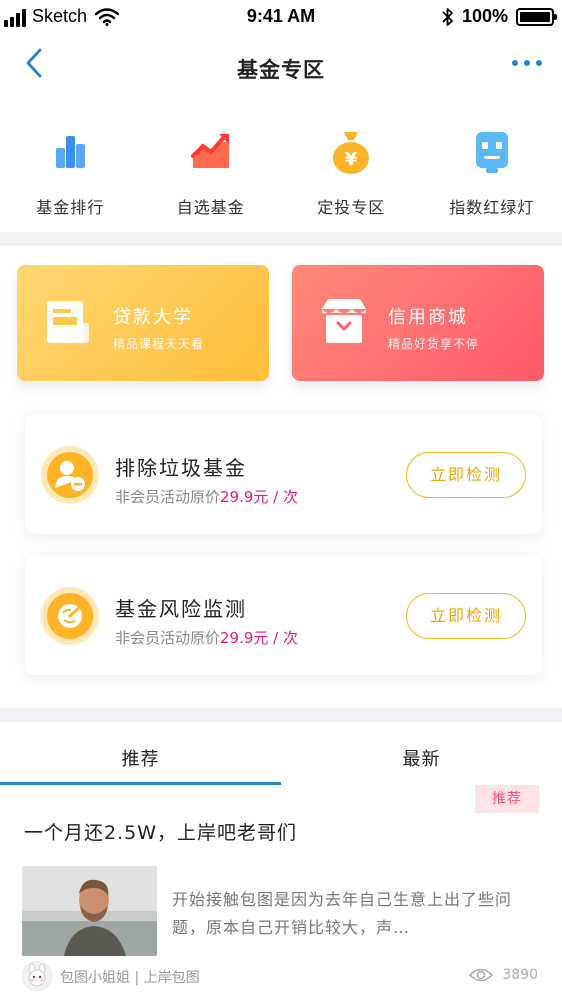 The height and width of the screenshot is (999, 562). Describe the element at coordinates (507, 799) in the screenshot. I see `recommended-badge: 推荐` at that location.